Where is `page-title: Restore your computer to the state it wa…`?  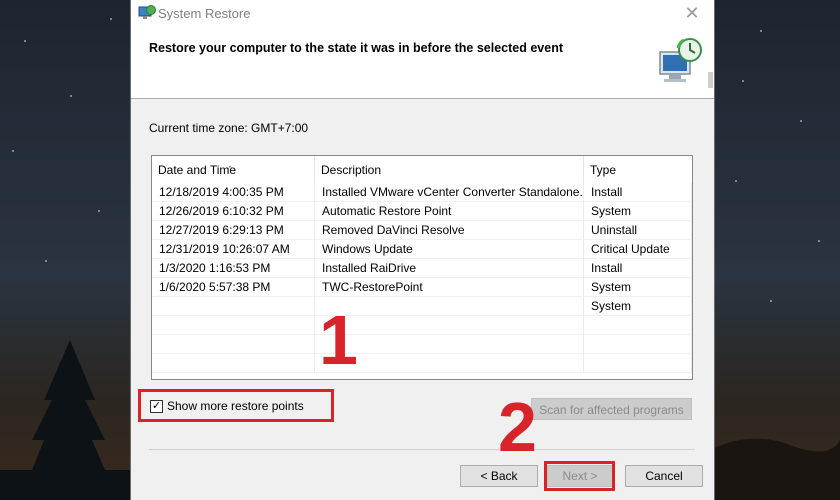 page-title: Restore your computer to the state it wa… is located at coordinates (356, 48).